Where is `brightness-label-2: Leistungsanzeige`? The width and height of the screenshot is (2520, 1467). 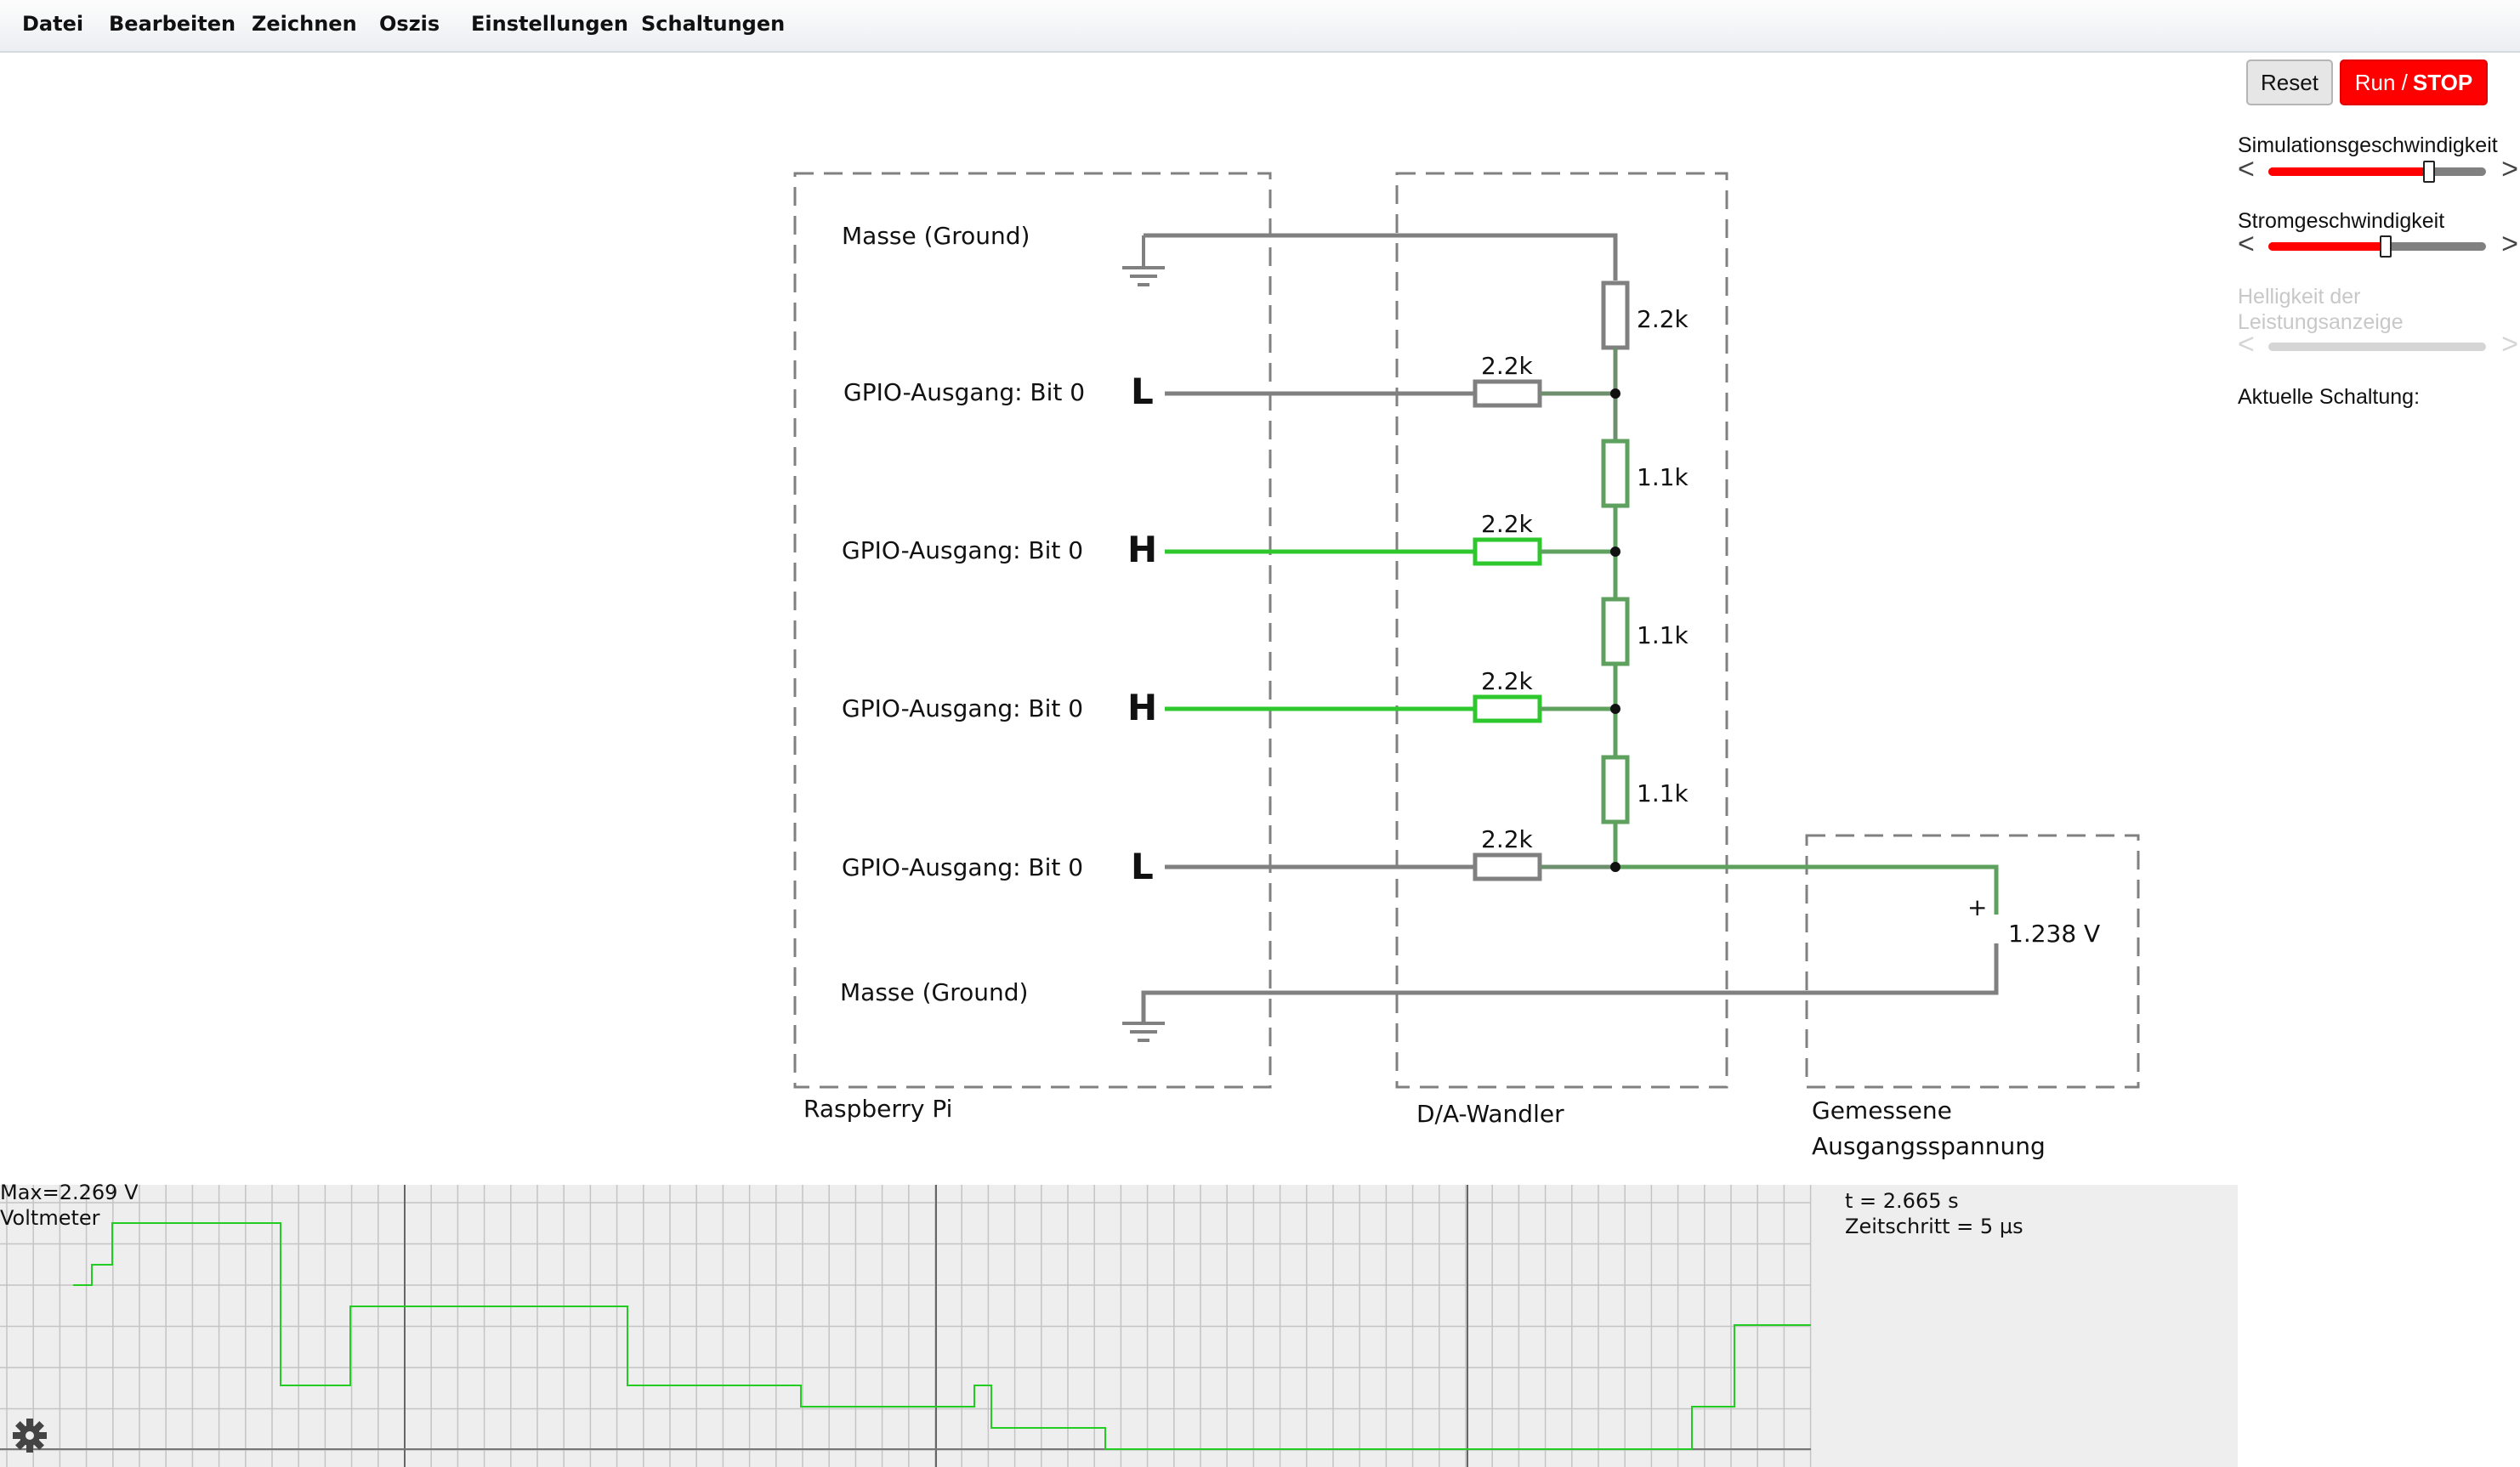
brightness-label-2: Leistungsanzeige is located at coordinates (2321, 322).